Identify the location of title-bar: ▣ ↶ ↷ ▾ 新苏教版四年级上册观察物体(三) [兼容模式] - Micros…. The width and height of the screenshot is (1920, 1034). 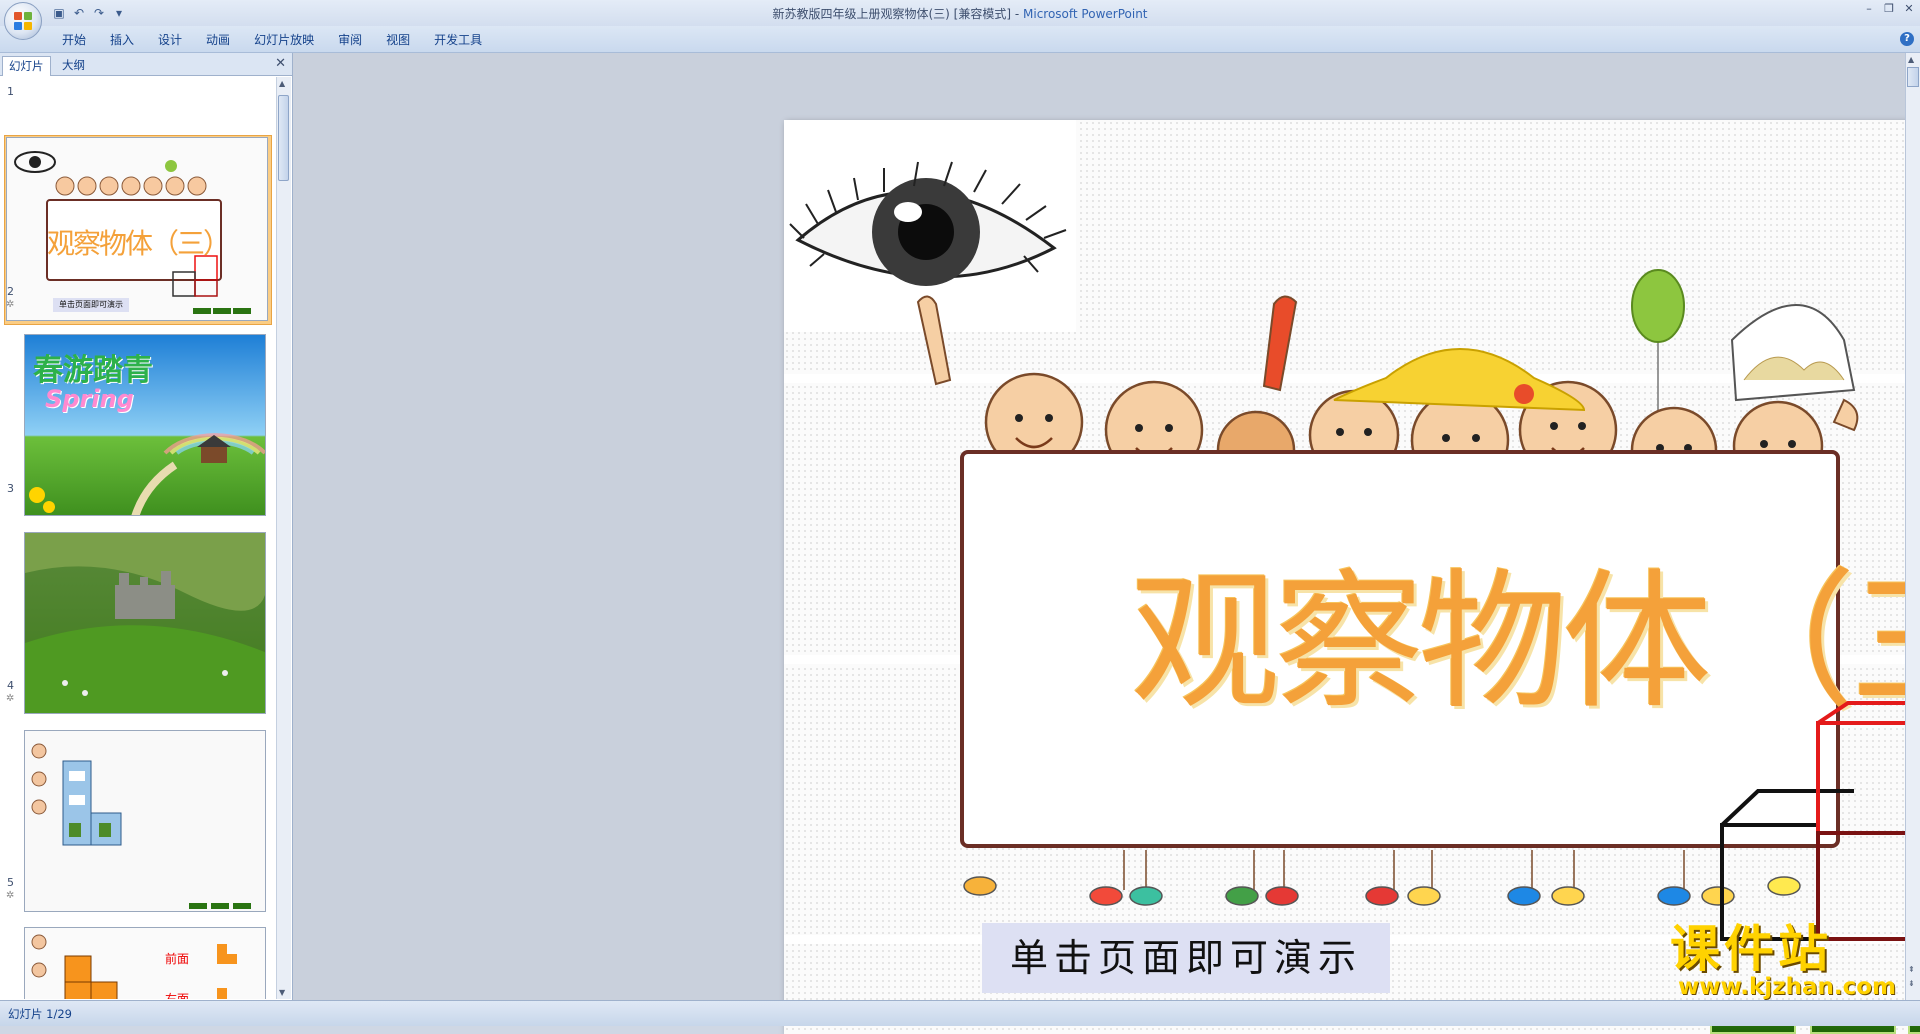
(960, 20).